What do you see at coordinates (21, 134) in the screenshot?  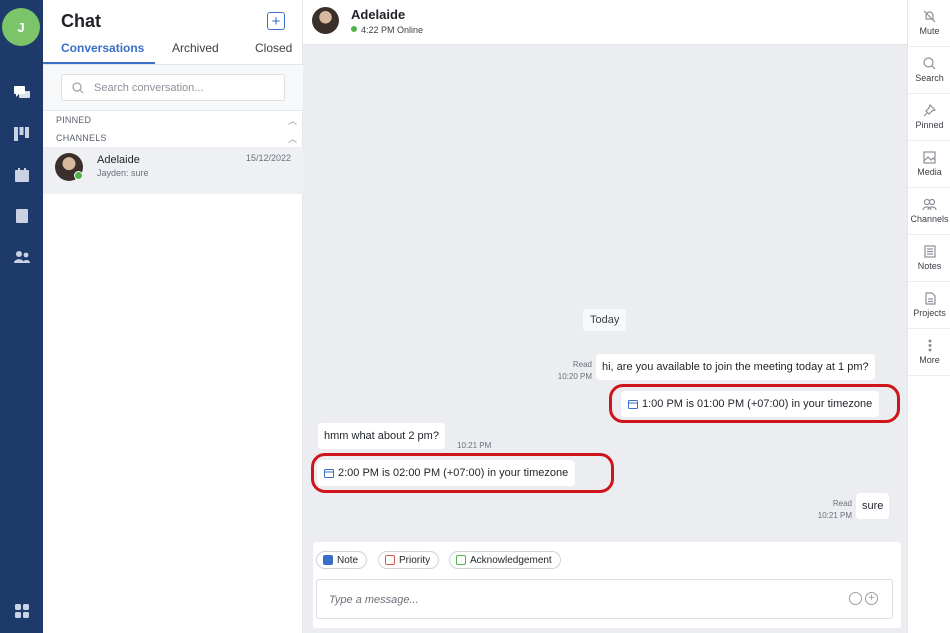 I see `board-nav-icon` at bounding box center [21, 134].